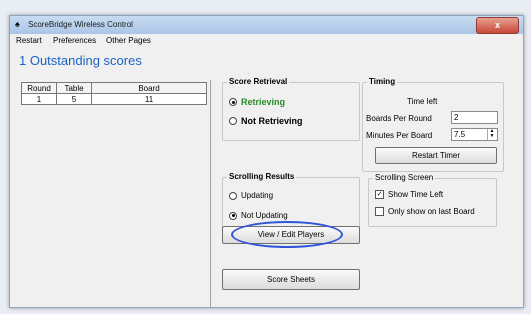 The height and width of the screenshot is (314, 531). What do you see at coordinates (287, 234) in the screenshot?
I see `highlight-ellipse` at bounding box center [287, 234].